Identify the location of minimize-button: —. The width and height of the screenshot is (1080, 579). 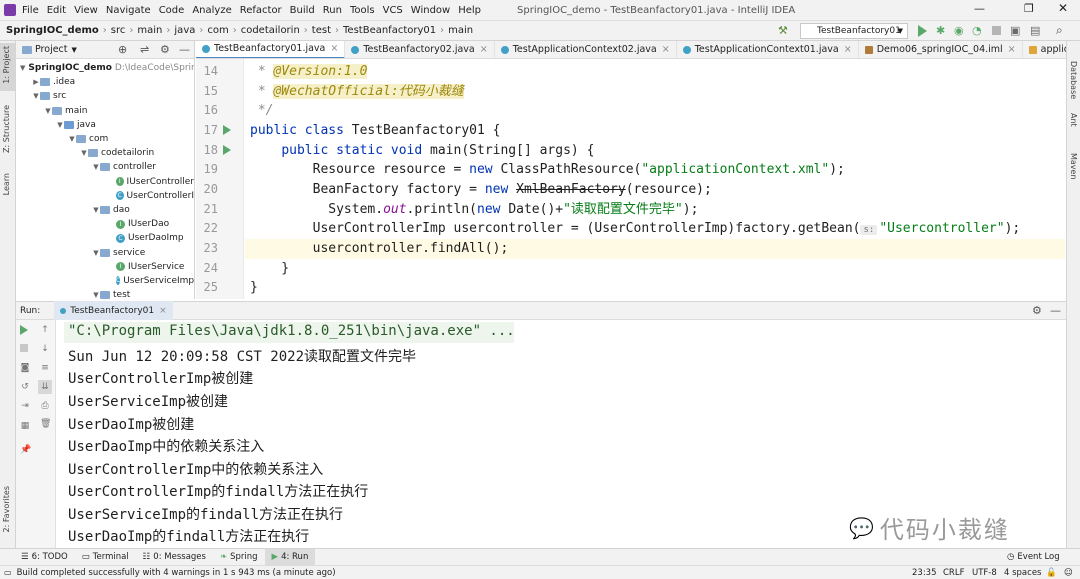
(979, 8).